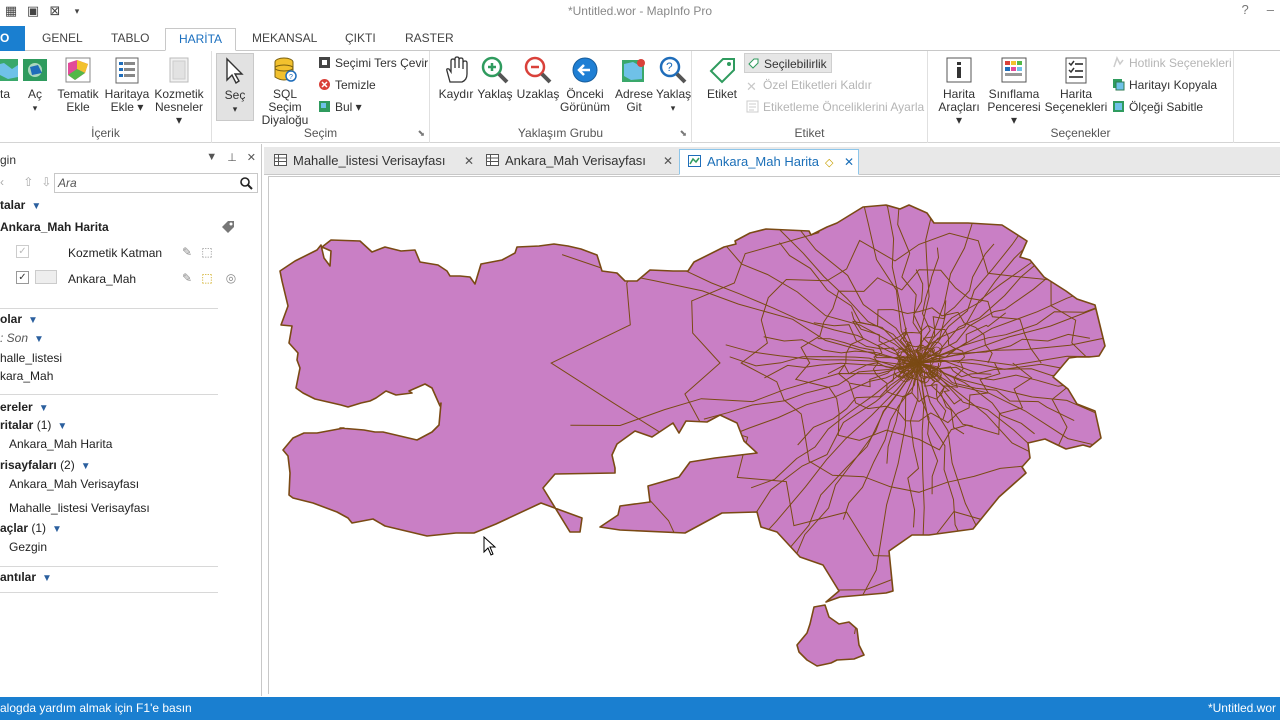  What do you see at coordinates (33, 425) in the screenshot?
I see `maps-group-header: ritalar (1) ▼` at bounding box center [33, 425].